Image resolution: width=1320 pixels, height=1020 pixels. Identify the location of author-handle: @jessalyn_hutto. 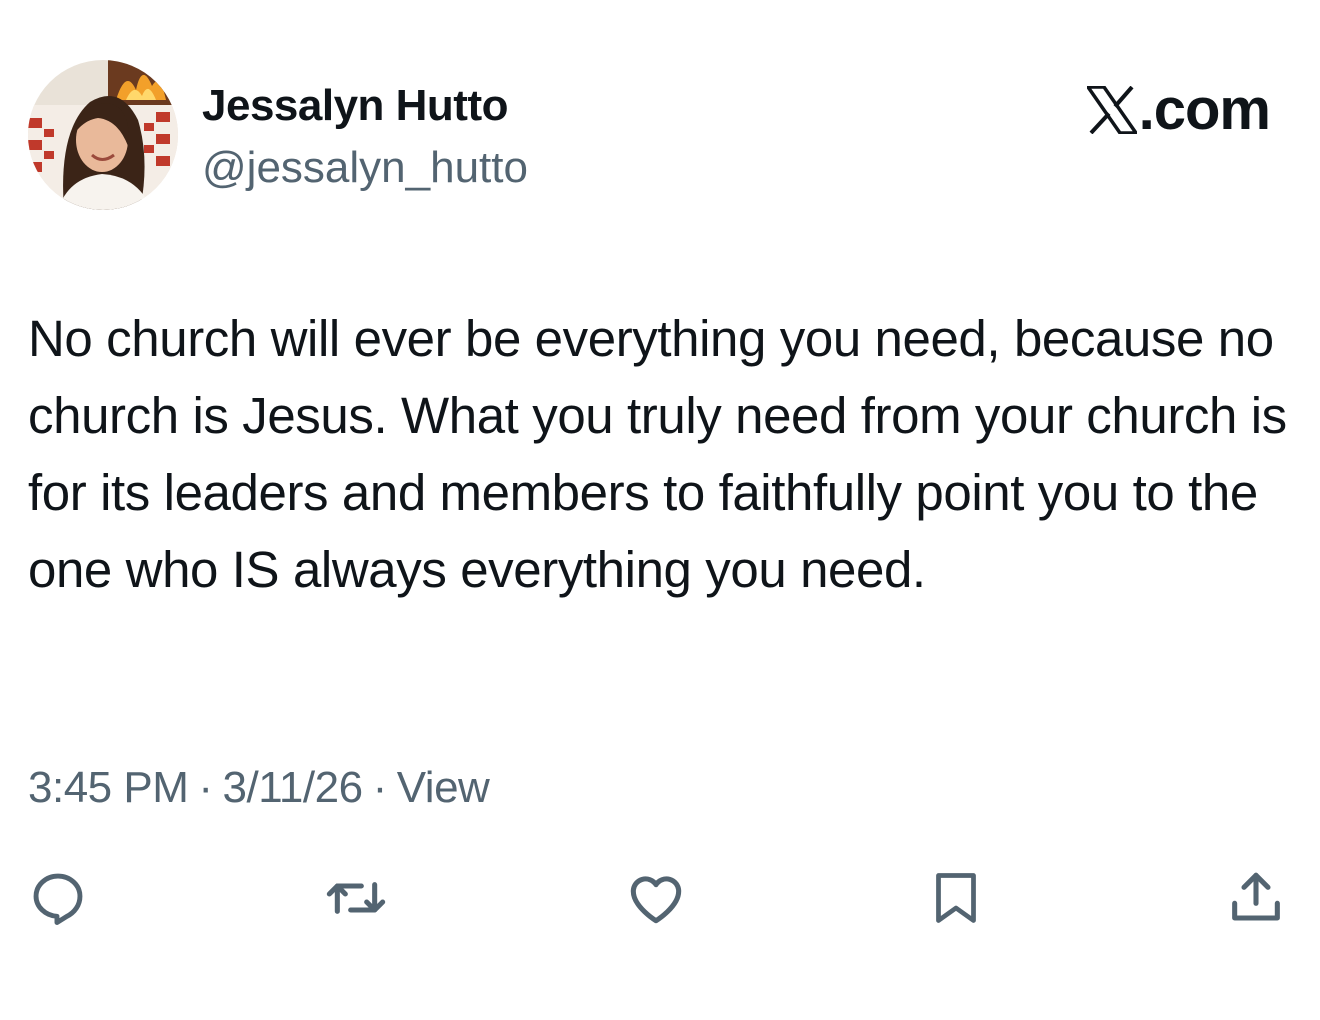
(365, 168).